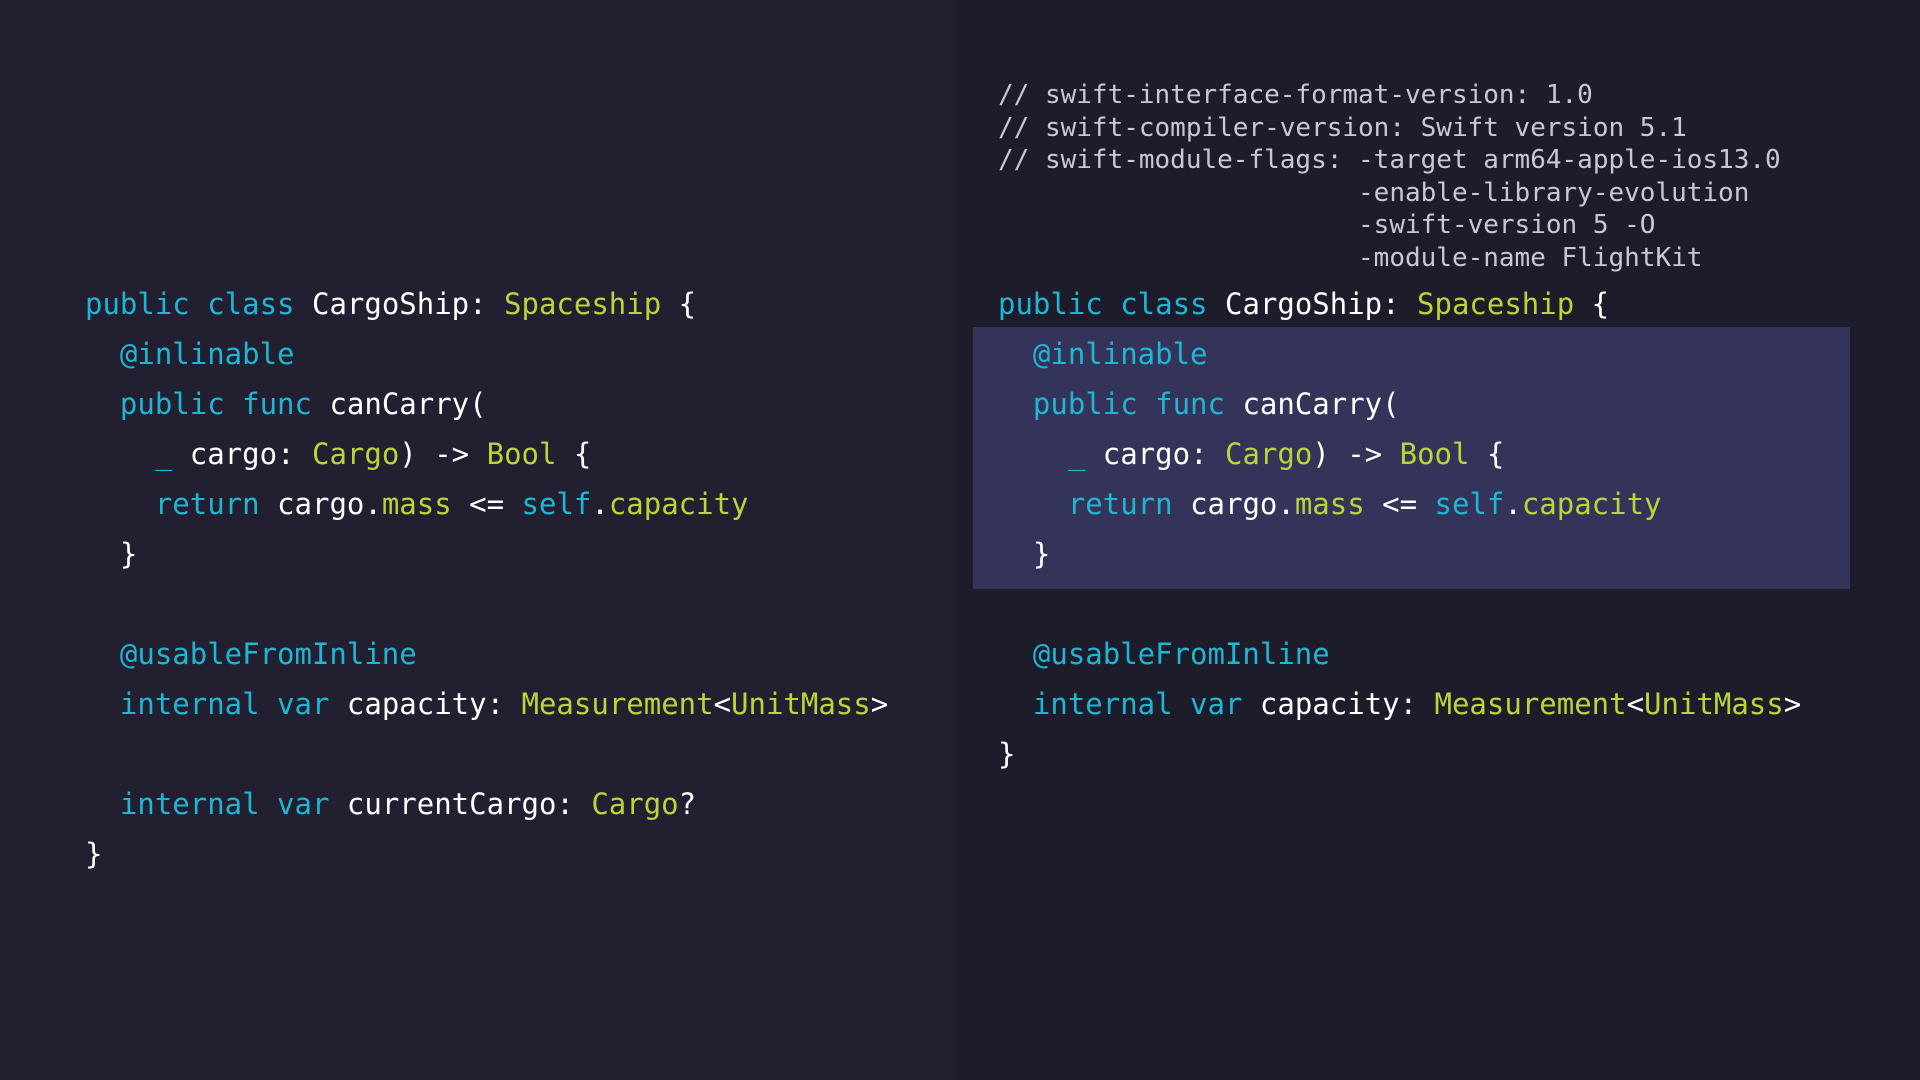 The height and width of the screenshot is (1080, 1920). What do you see at coordinates (1399, 654) in the screenshot?
I see `interface-code-line: @usableFromInline` at bounding box center [1399, 654].